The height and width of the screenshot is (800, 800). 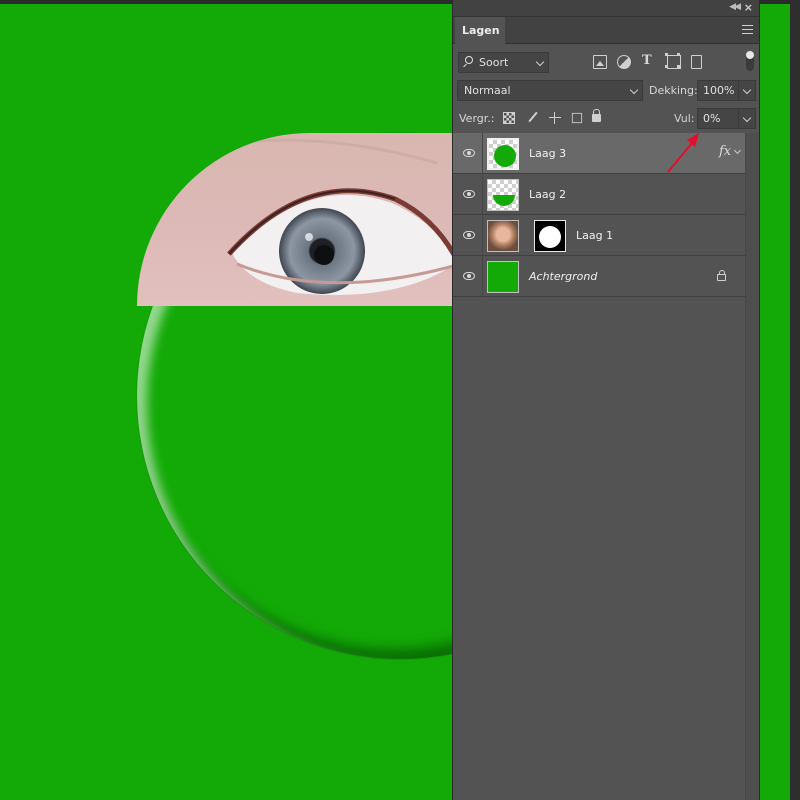 What do you see at coordinates (480, 31) in the screenshot?
I see `tab-layers: Lagen` at bounding box center [480, 31].